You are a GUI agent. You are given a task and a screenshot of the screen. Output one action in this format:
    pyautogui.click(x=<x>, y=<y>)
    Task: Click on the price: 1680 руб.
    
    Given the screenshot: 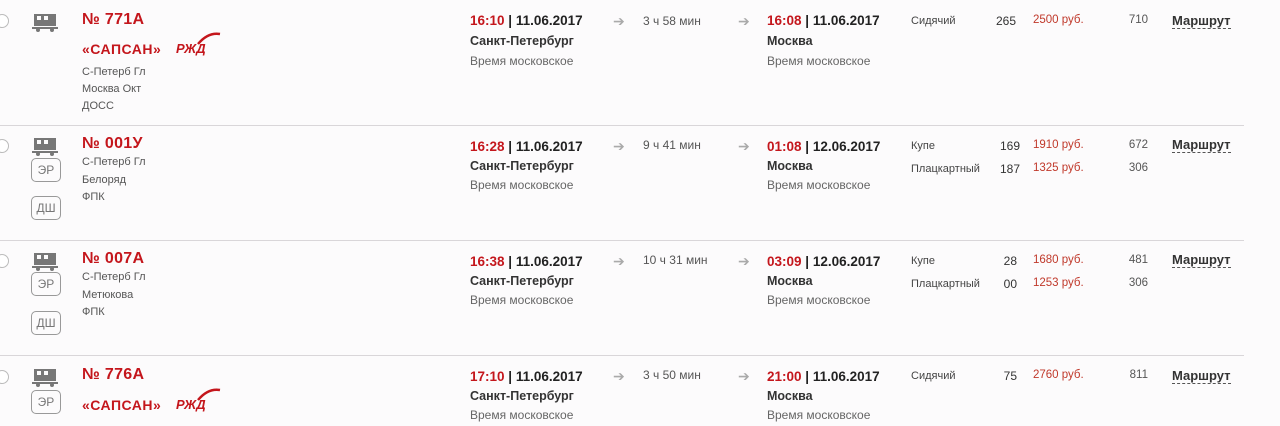 What is the action you would take?
    pyautogui.click(x=1058, y=260)
    